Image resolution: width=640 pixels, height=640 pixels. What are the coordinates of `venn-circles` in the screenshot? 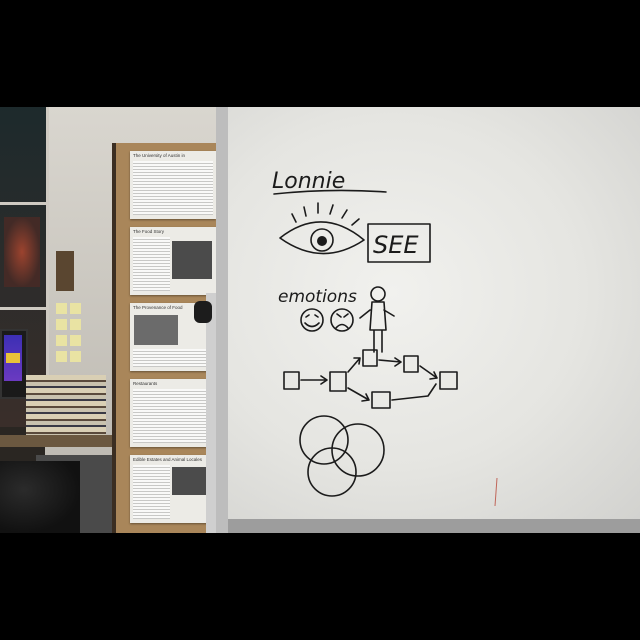 It's located at (342, 456).